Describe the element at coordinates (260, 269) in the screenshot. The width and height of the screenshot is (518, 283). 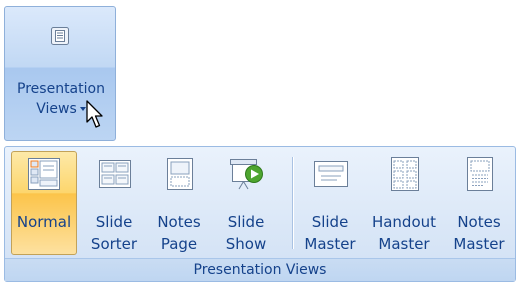
I see `group-caption: Presentation Views` at that location.